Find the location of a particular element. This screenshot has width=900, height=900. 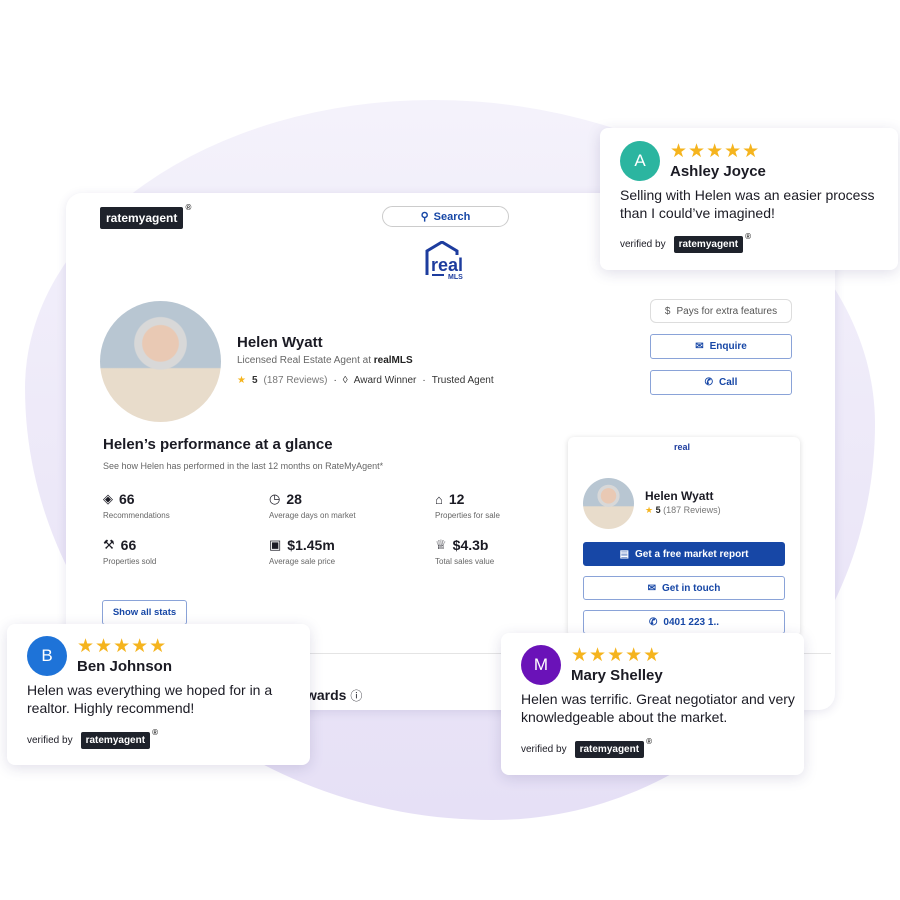

stat-item: ♕ $4.3b Total sales value is located at coordinates (464, 551).